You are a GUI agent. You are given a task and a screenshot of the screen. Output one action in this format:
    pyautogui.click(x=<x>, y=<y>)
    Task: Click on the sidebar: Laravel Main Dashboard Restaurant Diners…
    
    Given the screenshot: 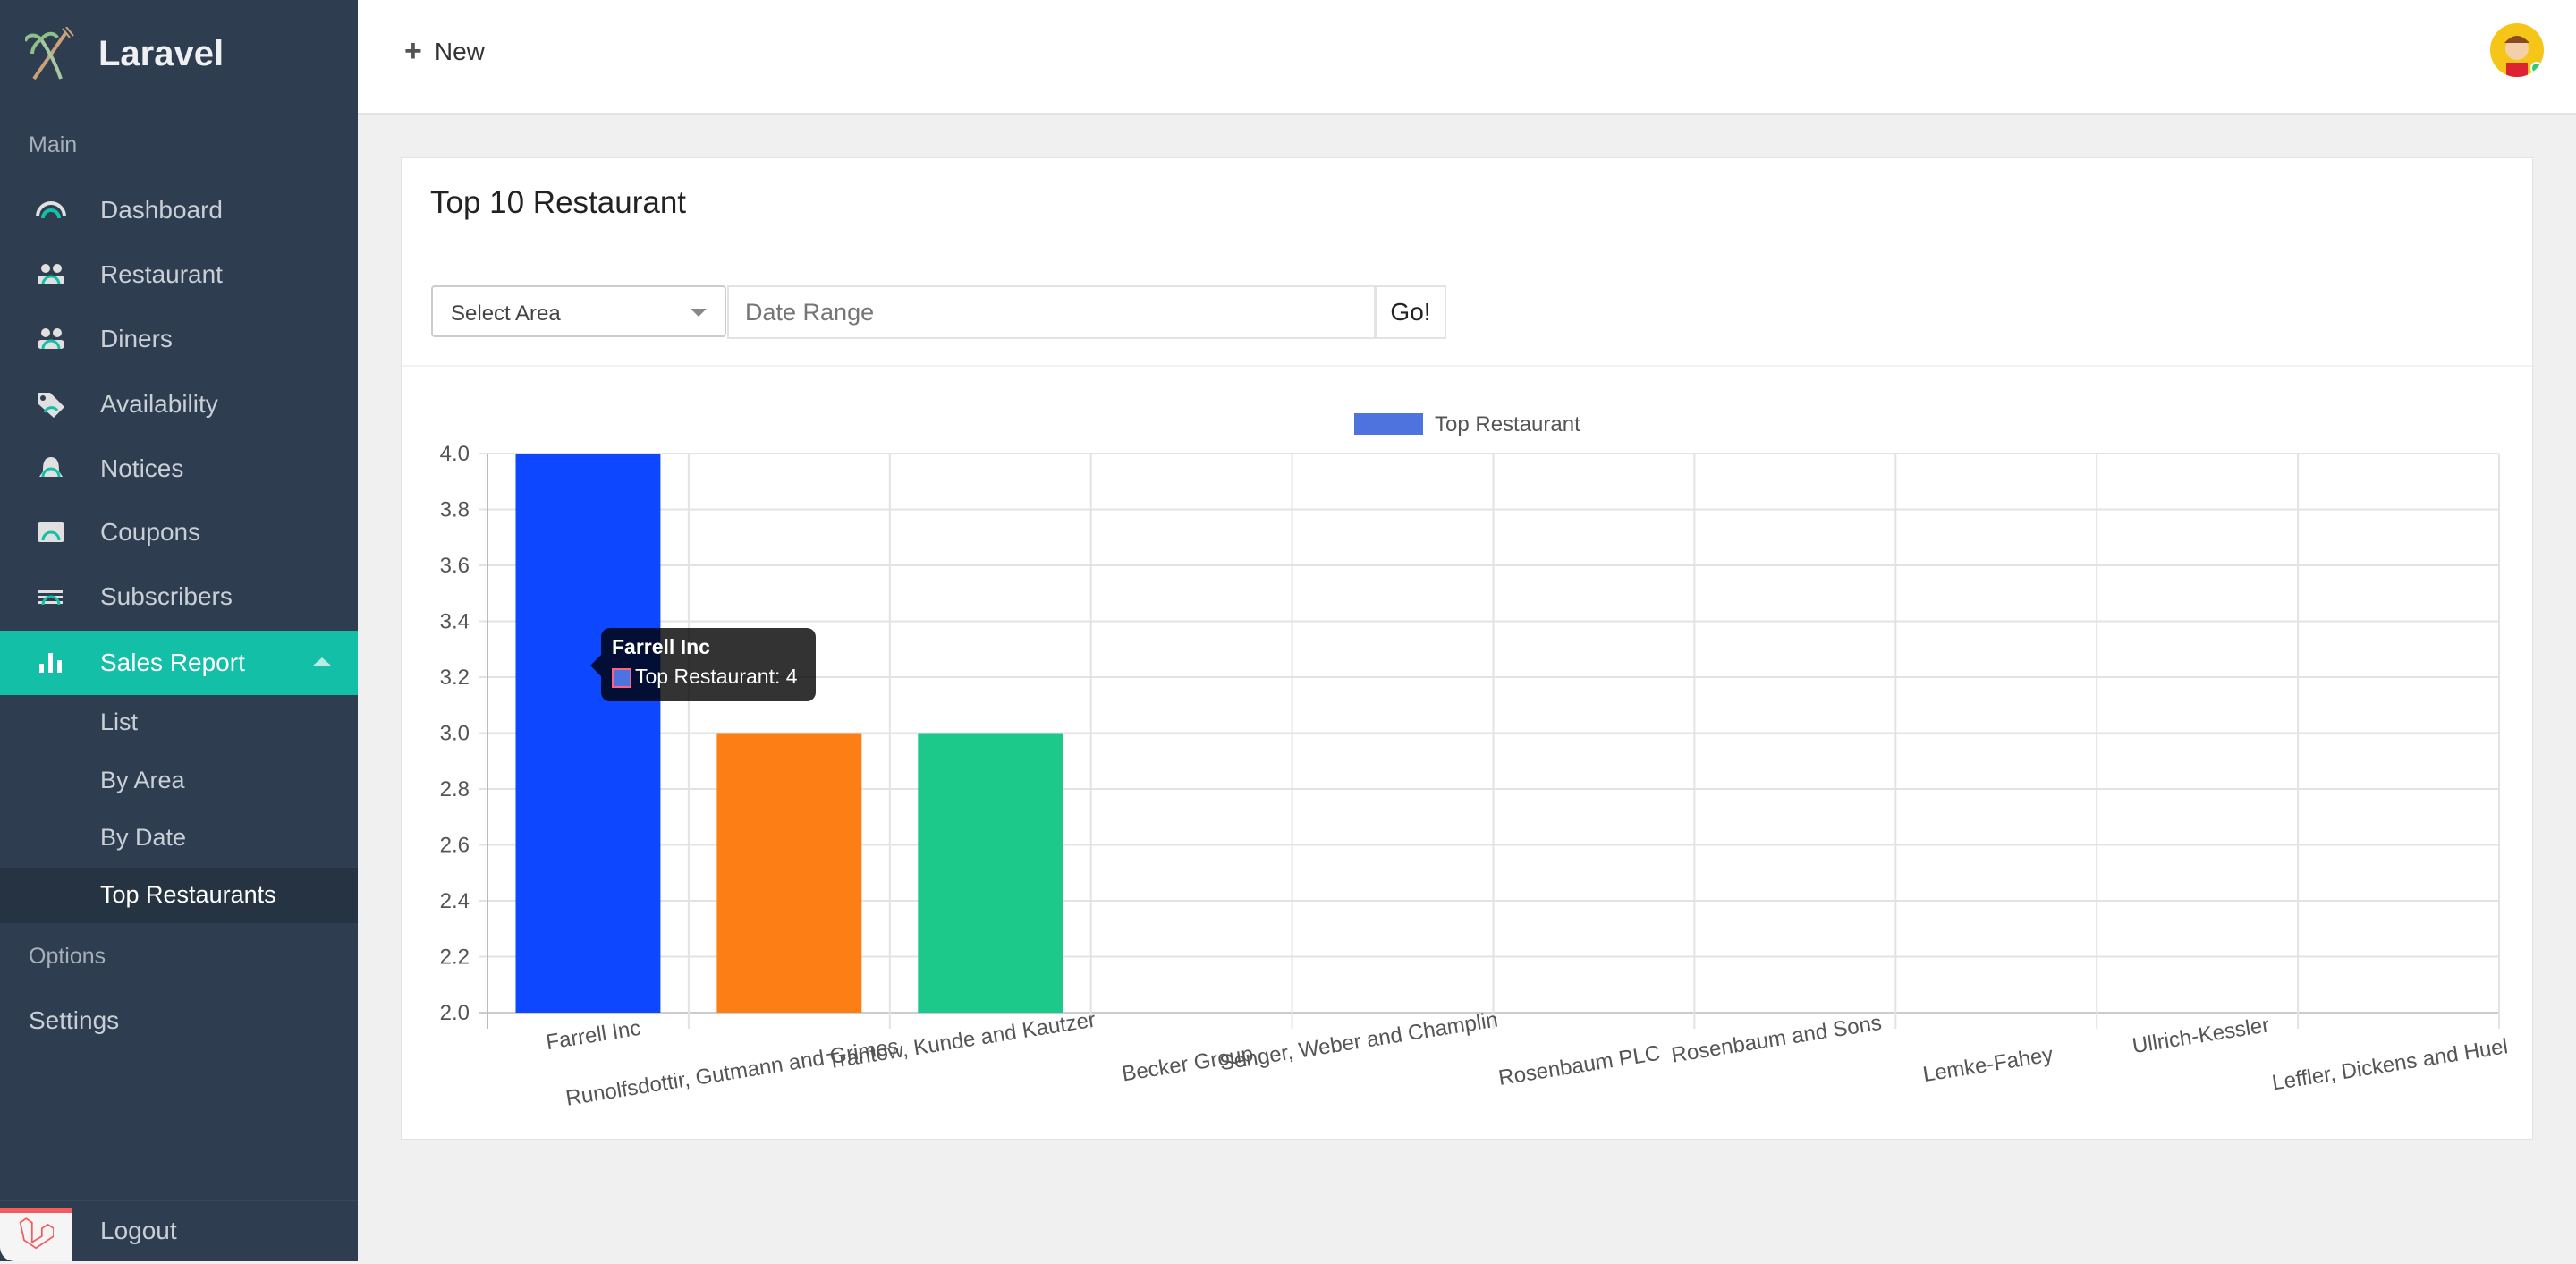 What is the action you would take?
    pyautogui.click(x=179, y=630)
    